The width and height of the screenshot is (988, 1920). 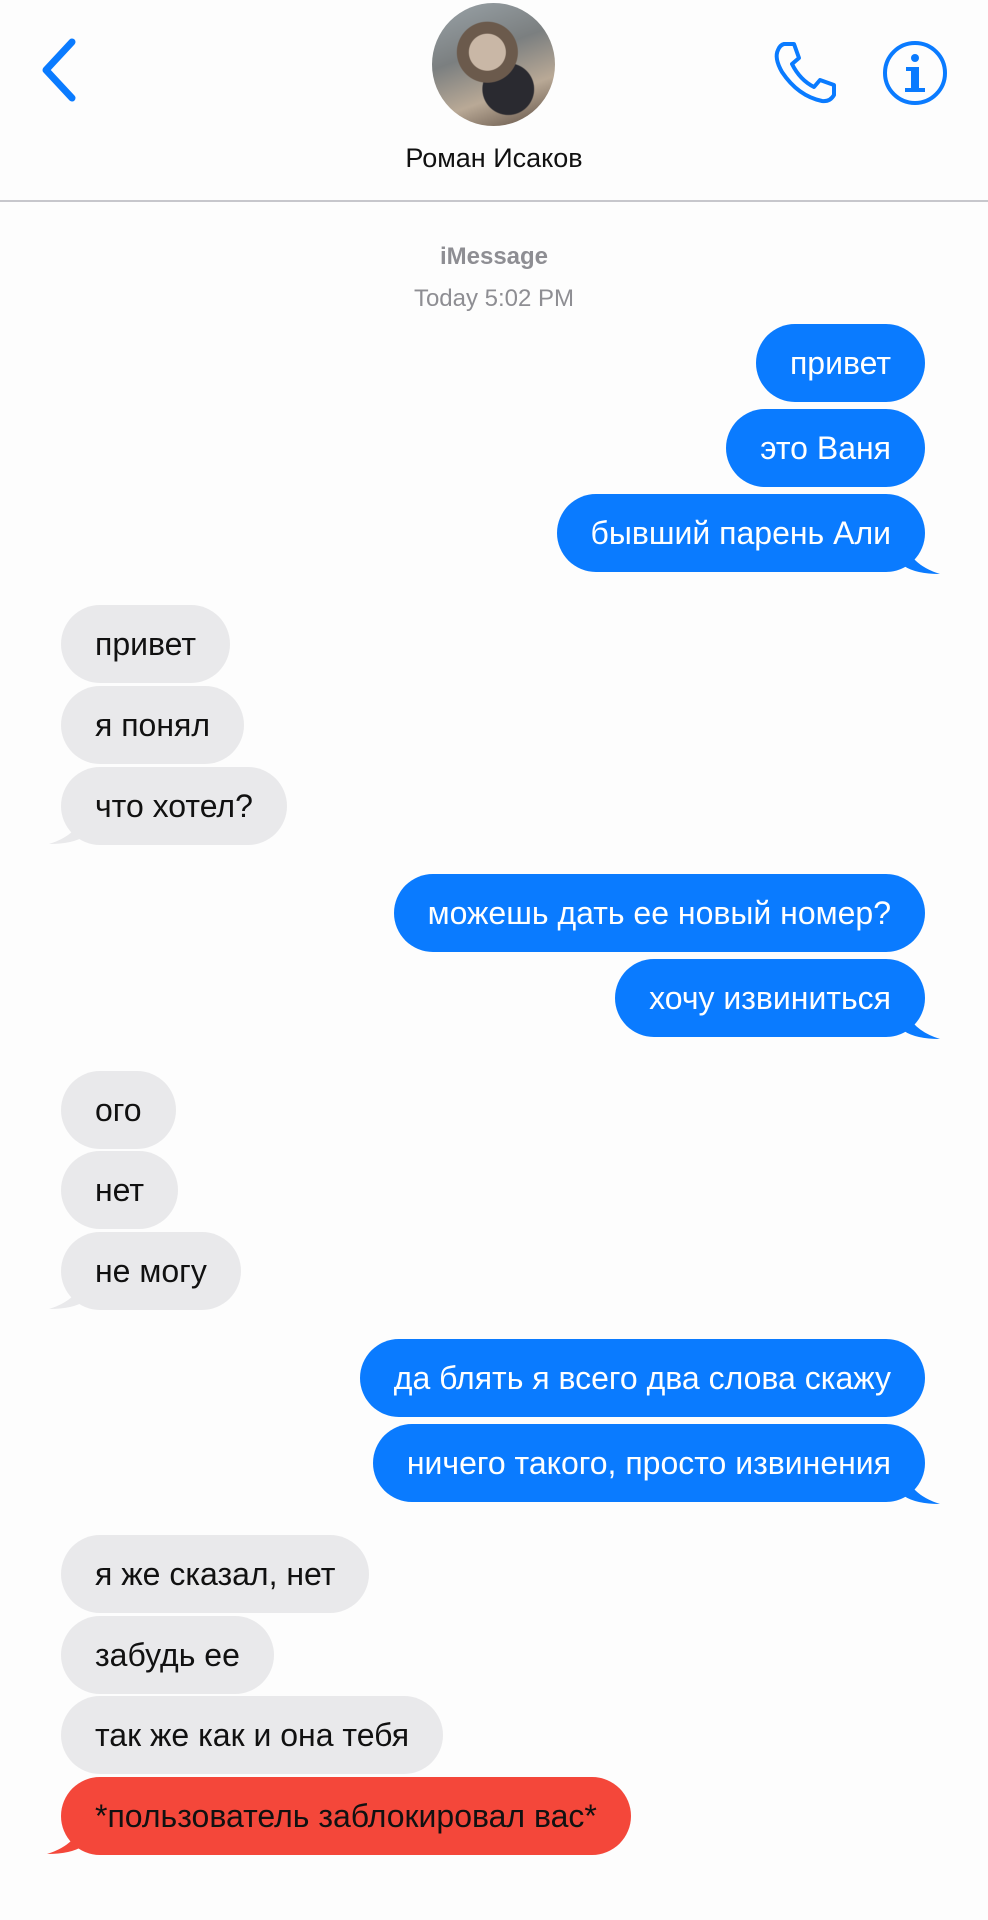 I want to click on message-bubble-incoming: ого, so click(x=118, y=1110).